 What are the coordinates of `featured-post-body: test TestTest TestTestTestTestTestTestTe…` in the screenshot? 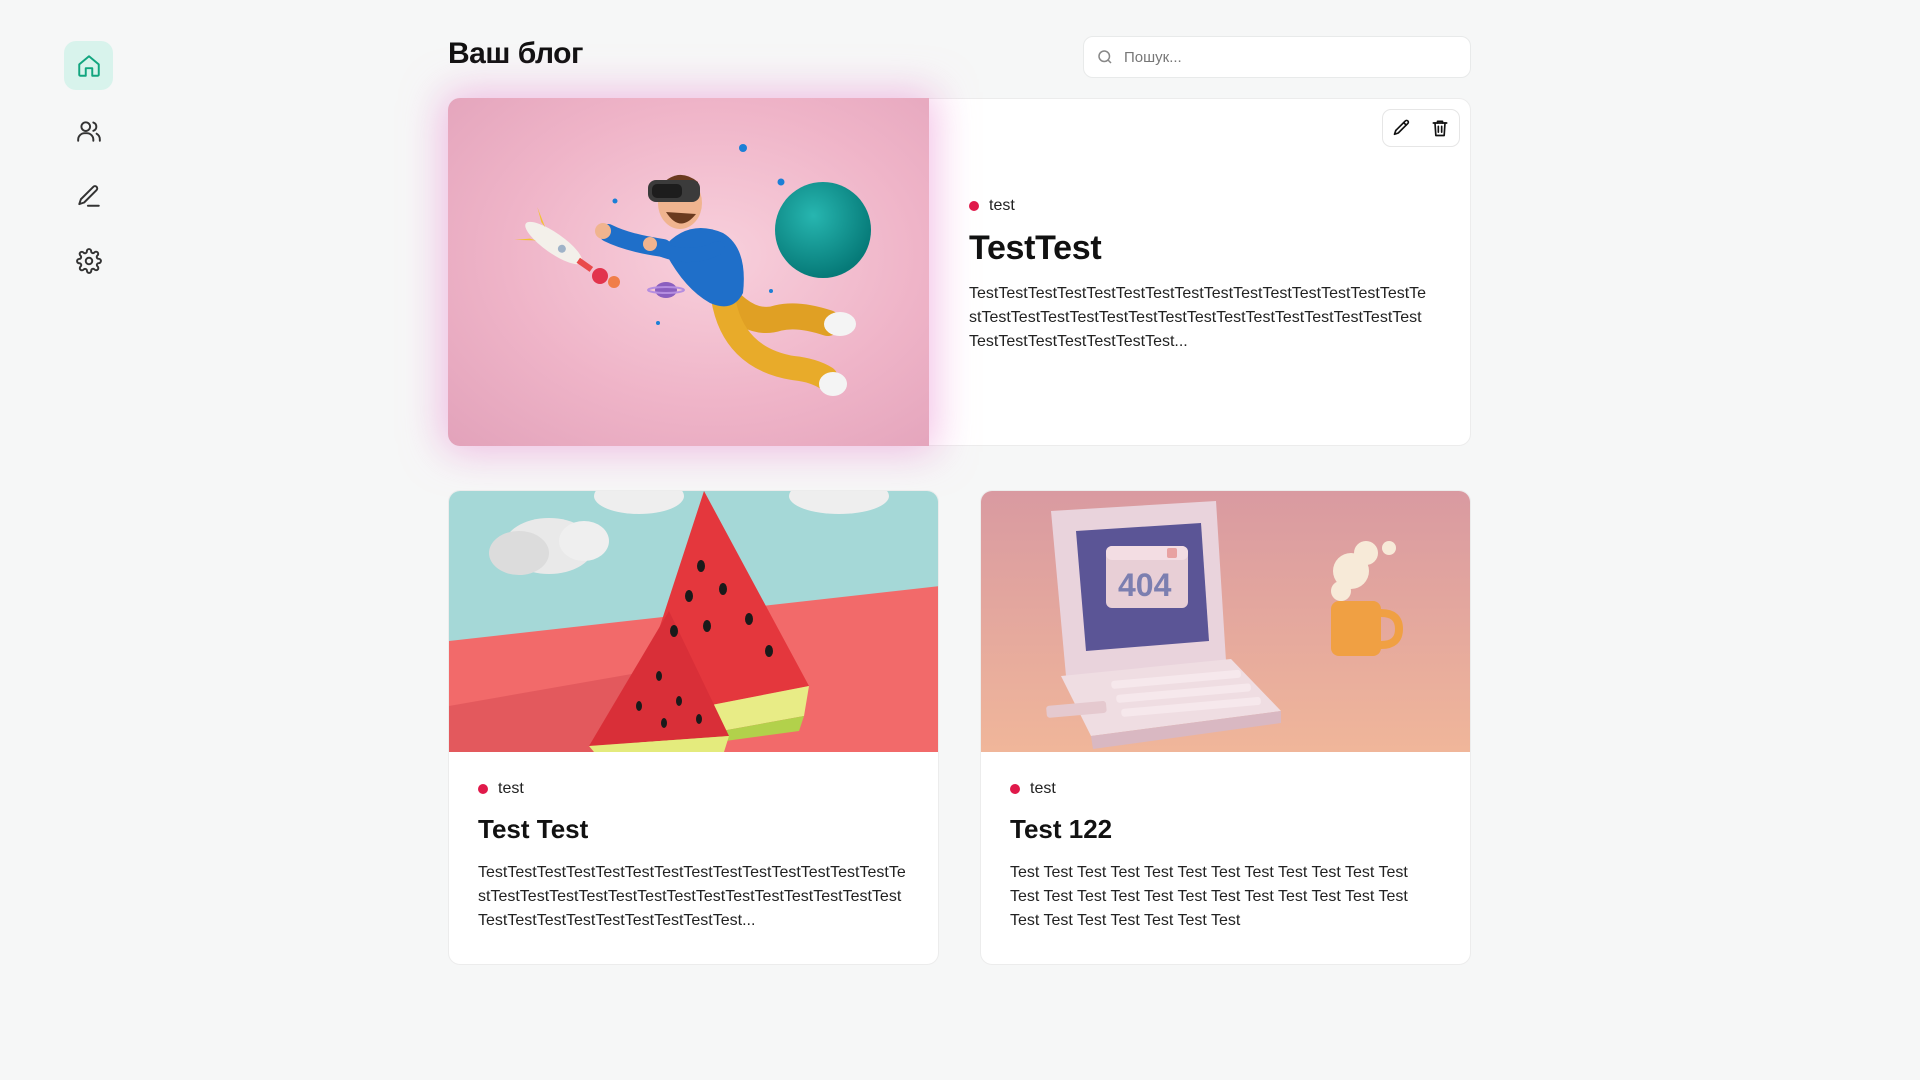 It's located at (1199, 272).